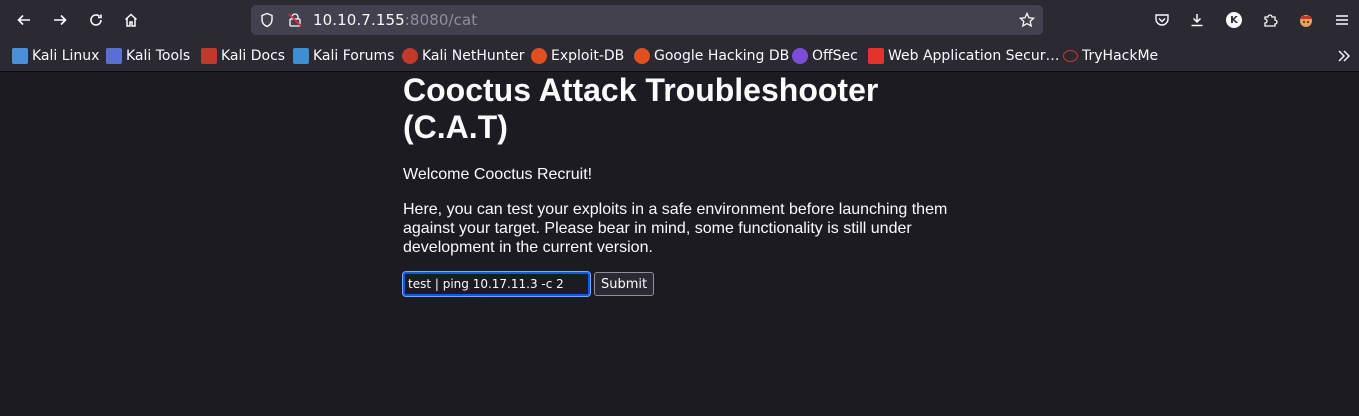  Describe the element at coordinates (1027, 21) in the screenshot. I see `star-icon` at that location.